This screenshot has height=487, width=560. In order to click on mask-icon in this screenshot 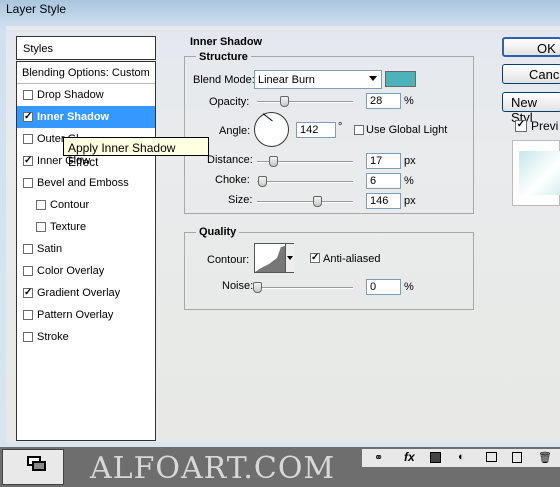, I will do `click(435, 457)`.